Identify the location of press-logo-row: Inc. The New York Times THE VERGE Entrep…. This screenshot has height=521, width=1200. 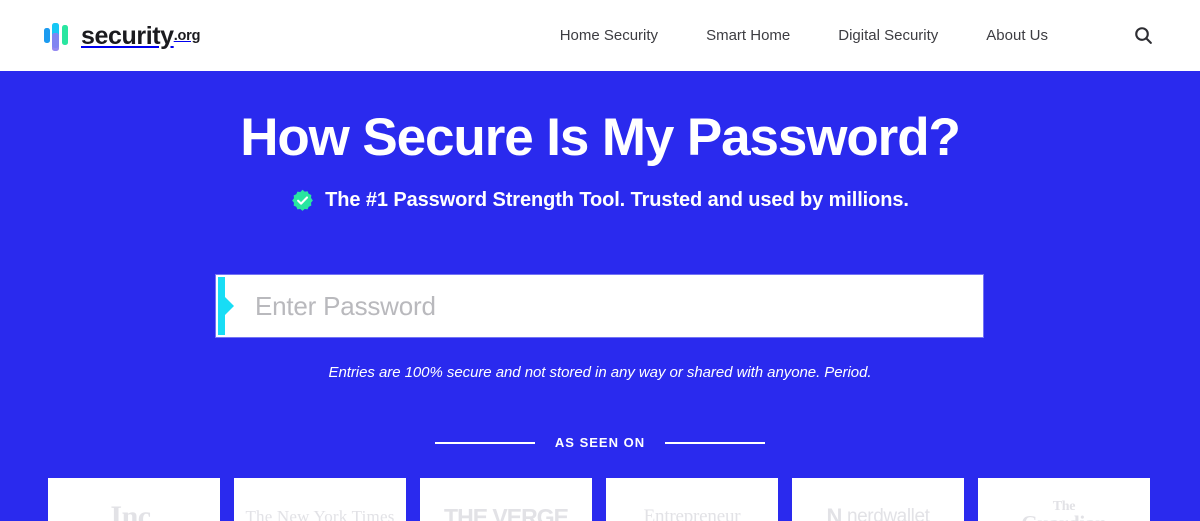
(600, 499).